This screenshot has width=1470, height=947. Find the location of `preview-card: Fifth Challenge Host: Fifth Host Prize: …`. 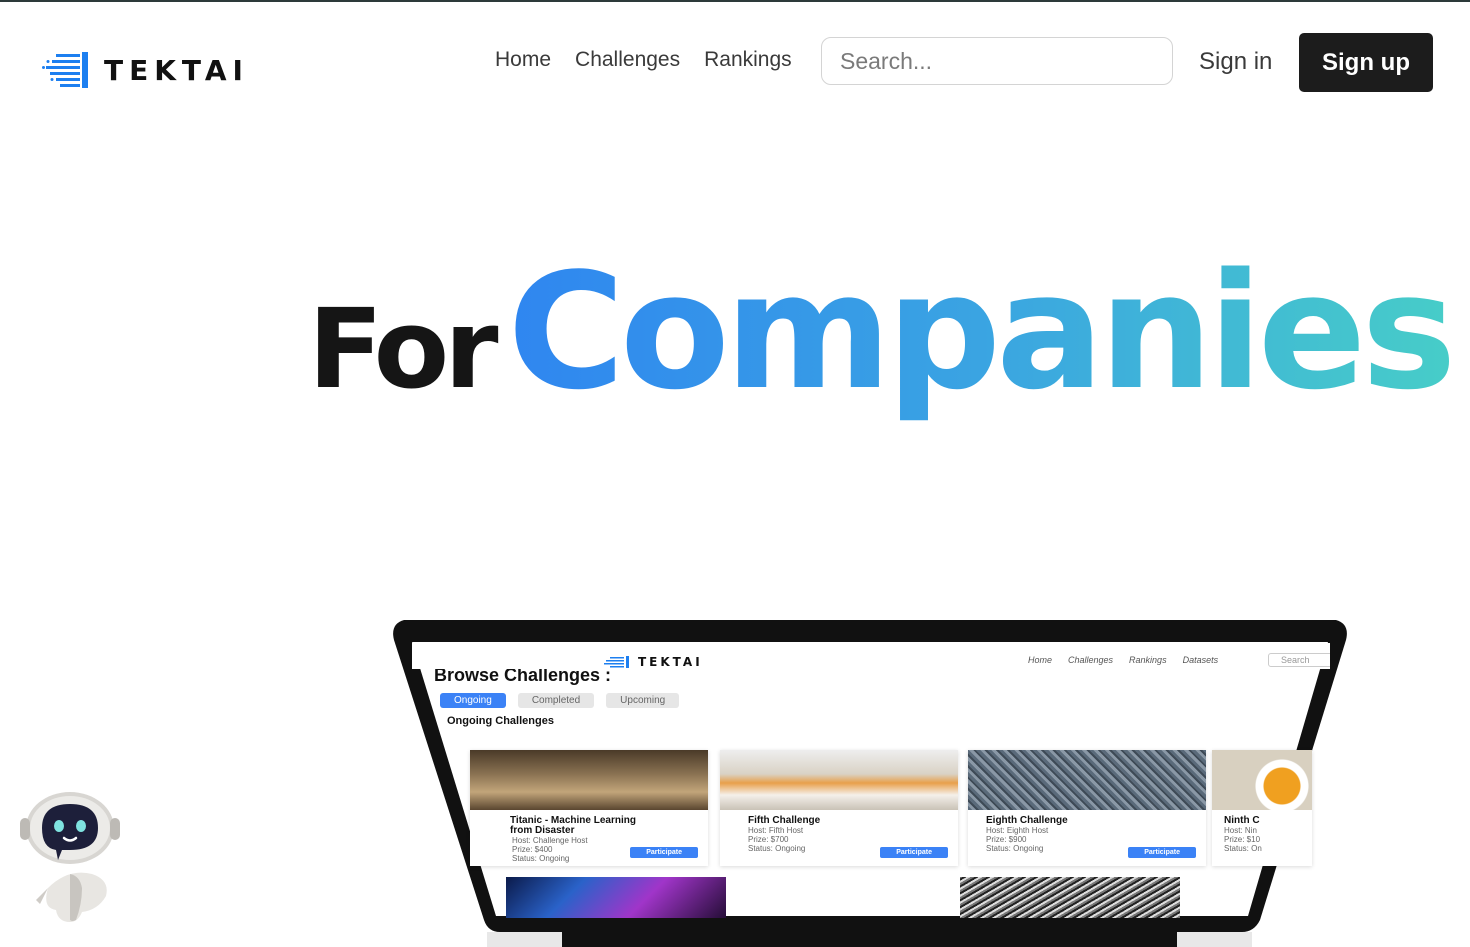

preview-card: Fifth Challenge Host: Fifth Host Prize: … is located at coordinates (839, 808).